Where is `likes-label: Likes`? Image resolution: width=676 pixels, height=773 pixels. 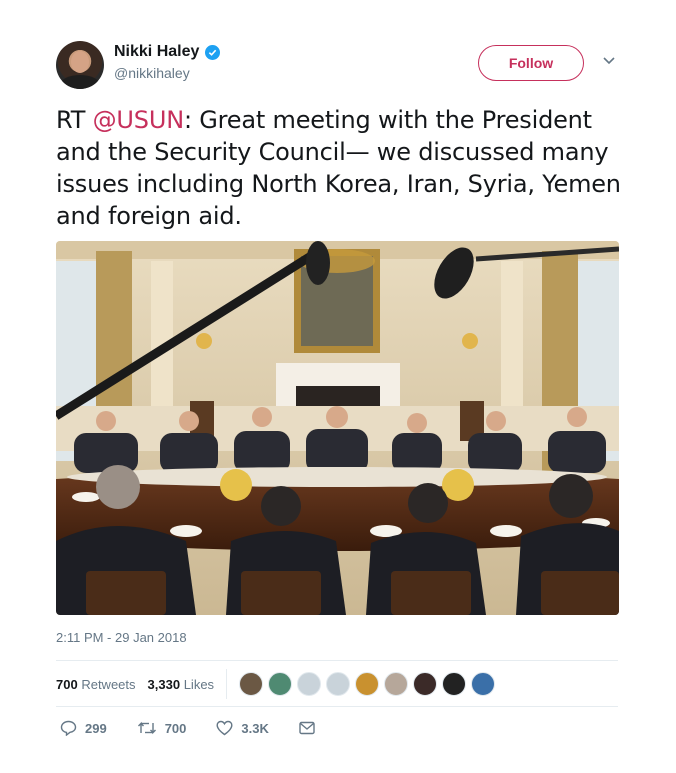
likes-label: Likes is located at coordinates (199, 684).